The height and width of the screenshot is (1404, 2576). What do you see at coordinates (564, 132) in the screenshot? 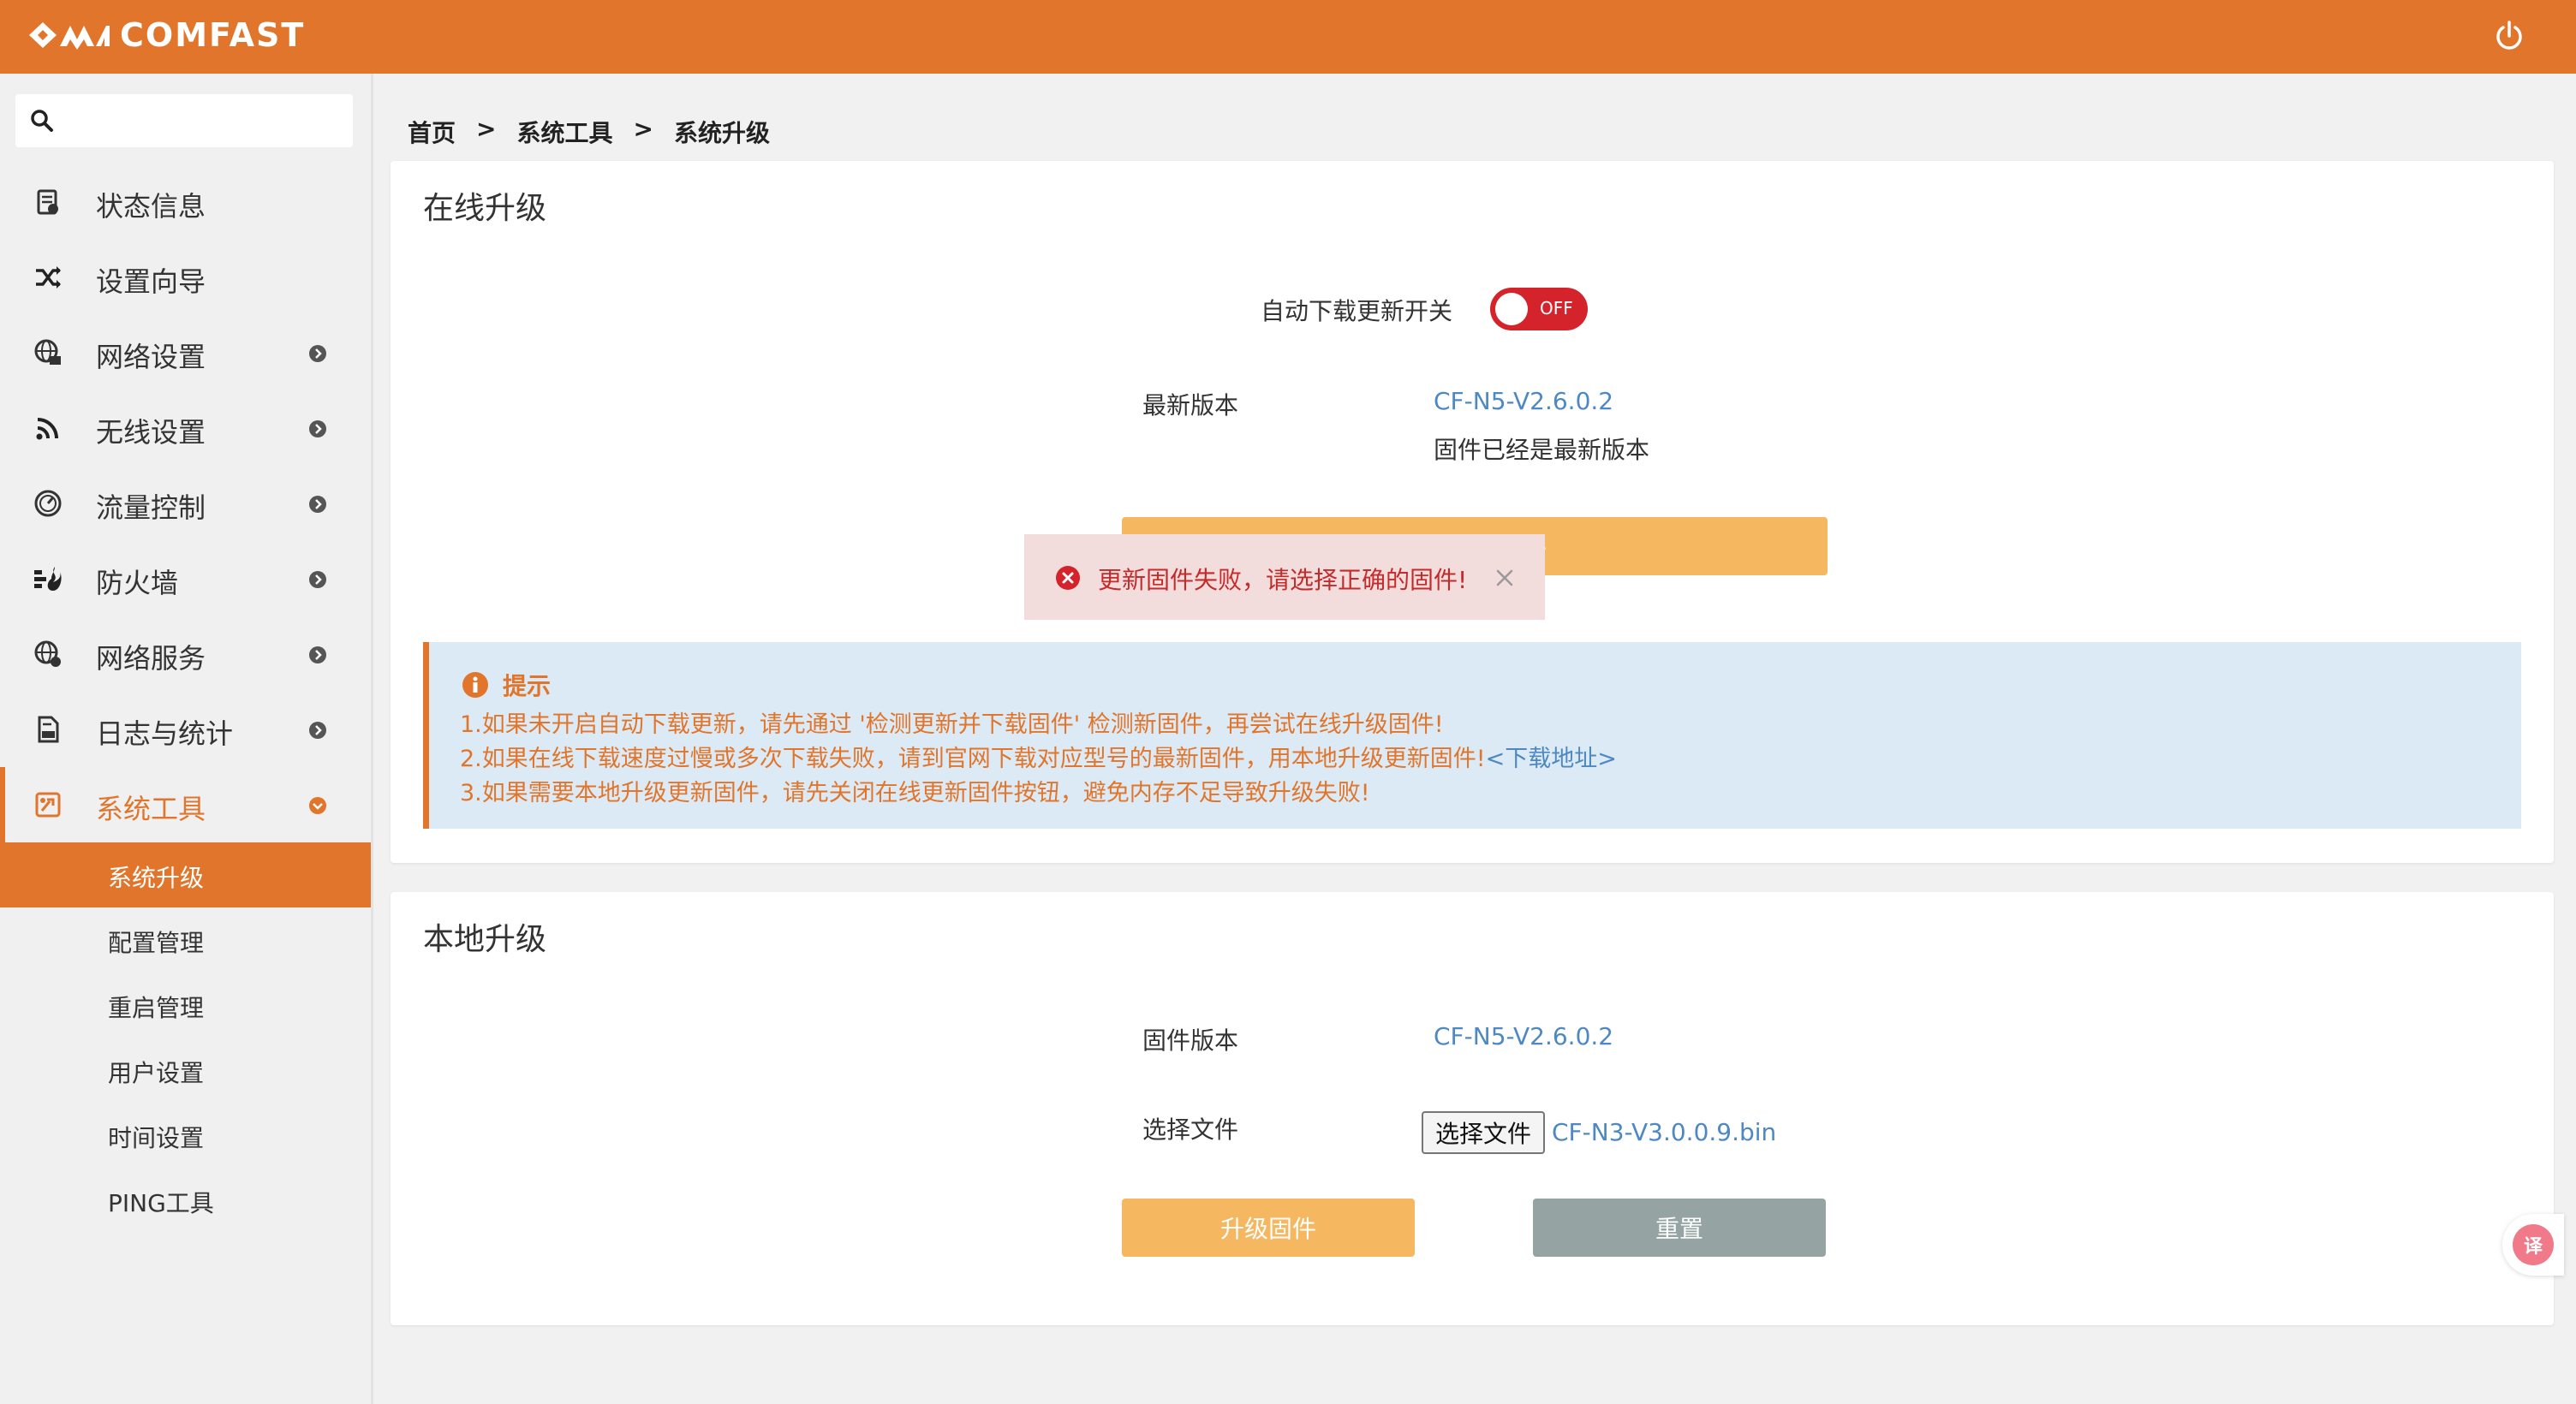
I see `breadcrumb-system-tools: 系统工具` at bounding box center [564, 132].